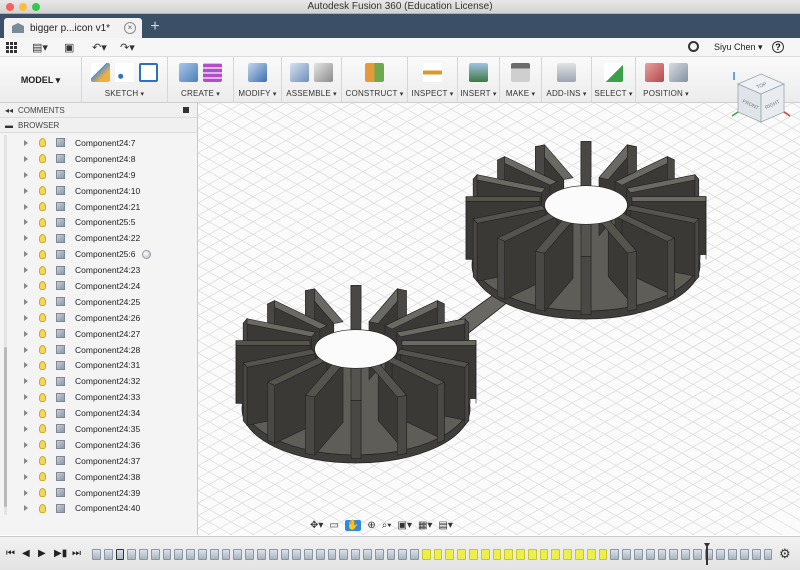 Image resolution: width=800 pixels, height=570 pixels. I want to click on create-form-icon, so click(212, 72).